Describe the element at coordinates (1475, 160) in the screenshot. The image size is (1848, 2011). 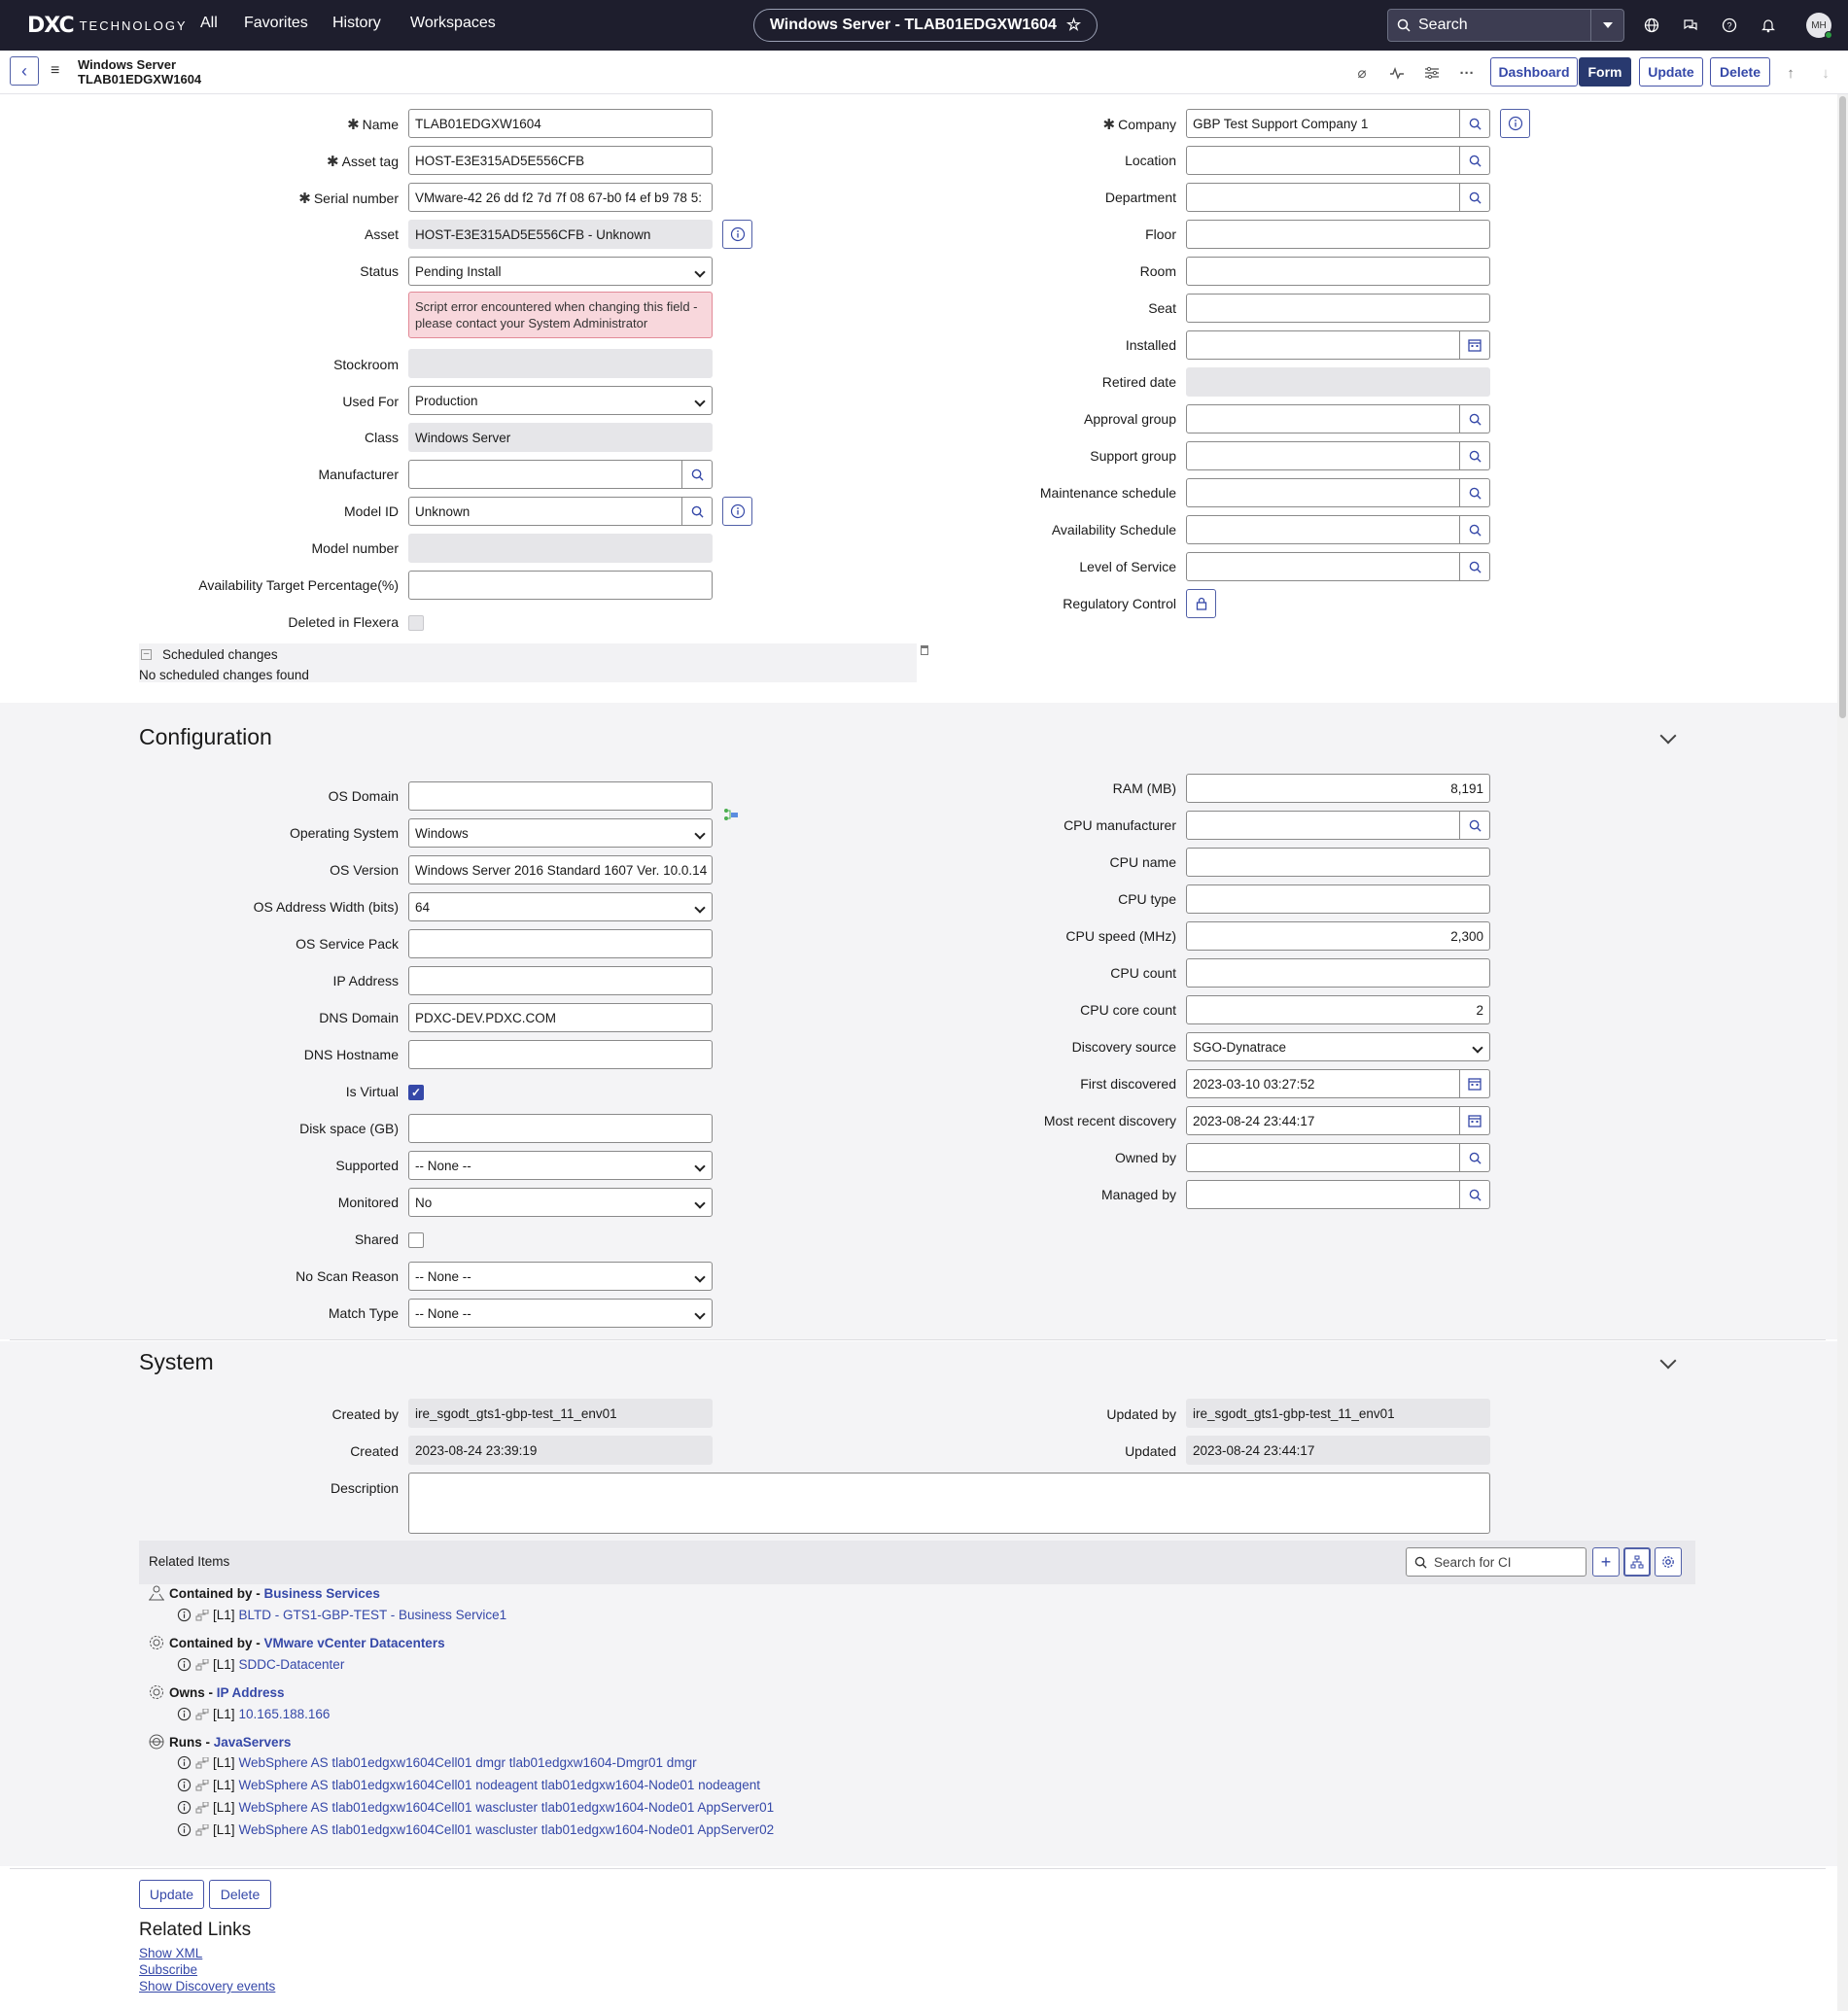
I see `location-lookup-button` at that location.